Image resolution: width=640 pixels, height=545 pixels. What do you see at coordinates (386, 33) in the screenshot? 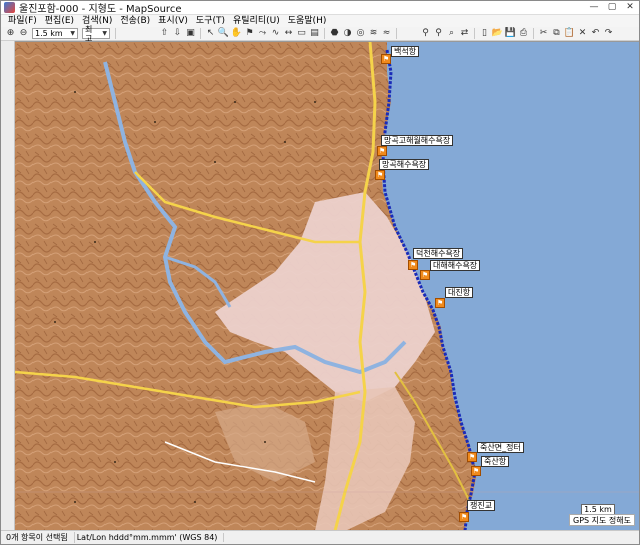
I see `route-color-icon: ≈` at bounding box center [386, 33].